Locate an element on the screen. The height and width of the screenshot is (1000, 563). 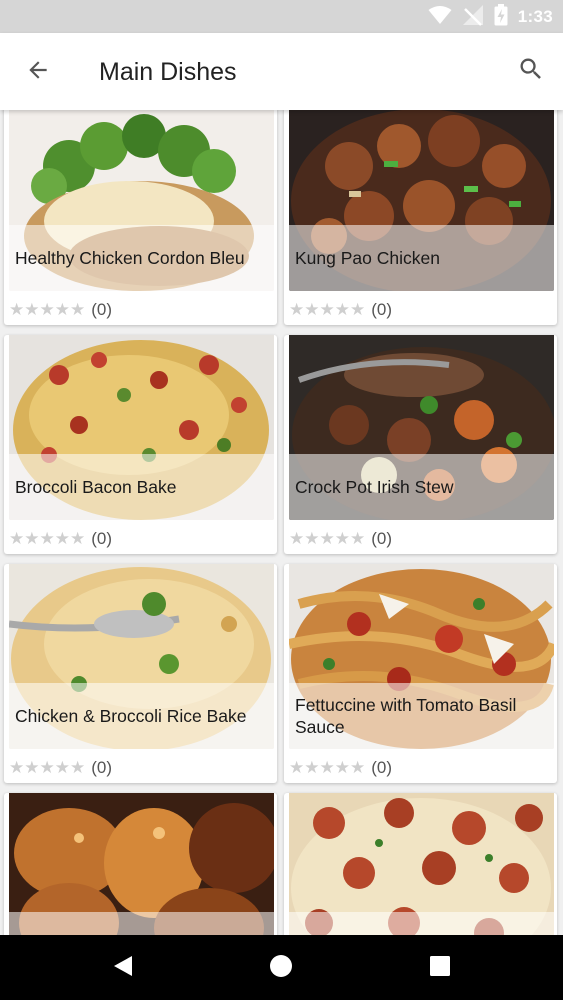
recipe-title: Healthy Chicken Cordon Bleu is located at coordinates (130, 258).